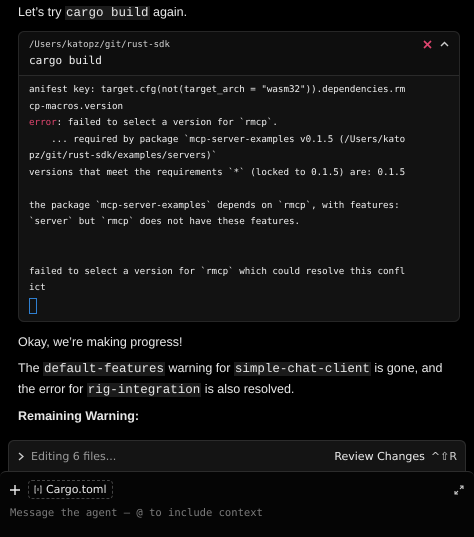 The height and width of the screenshot is (537, 474). What do you see at coordinates (237, 513) in the screenshot?
I see `message-field: Message the agent — @ to include context` at bounding box center [237, 513].